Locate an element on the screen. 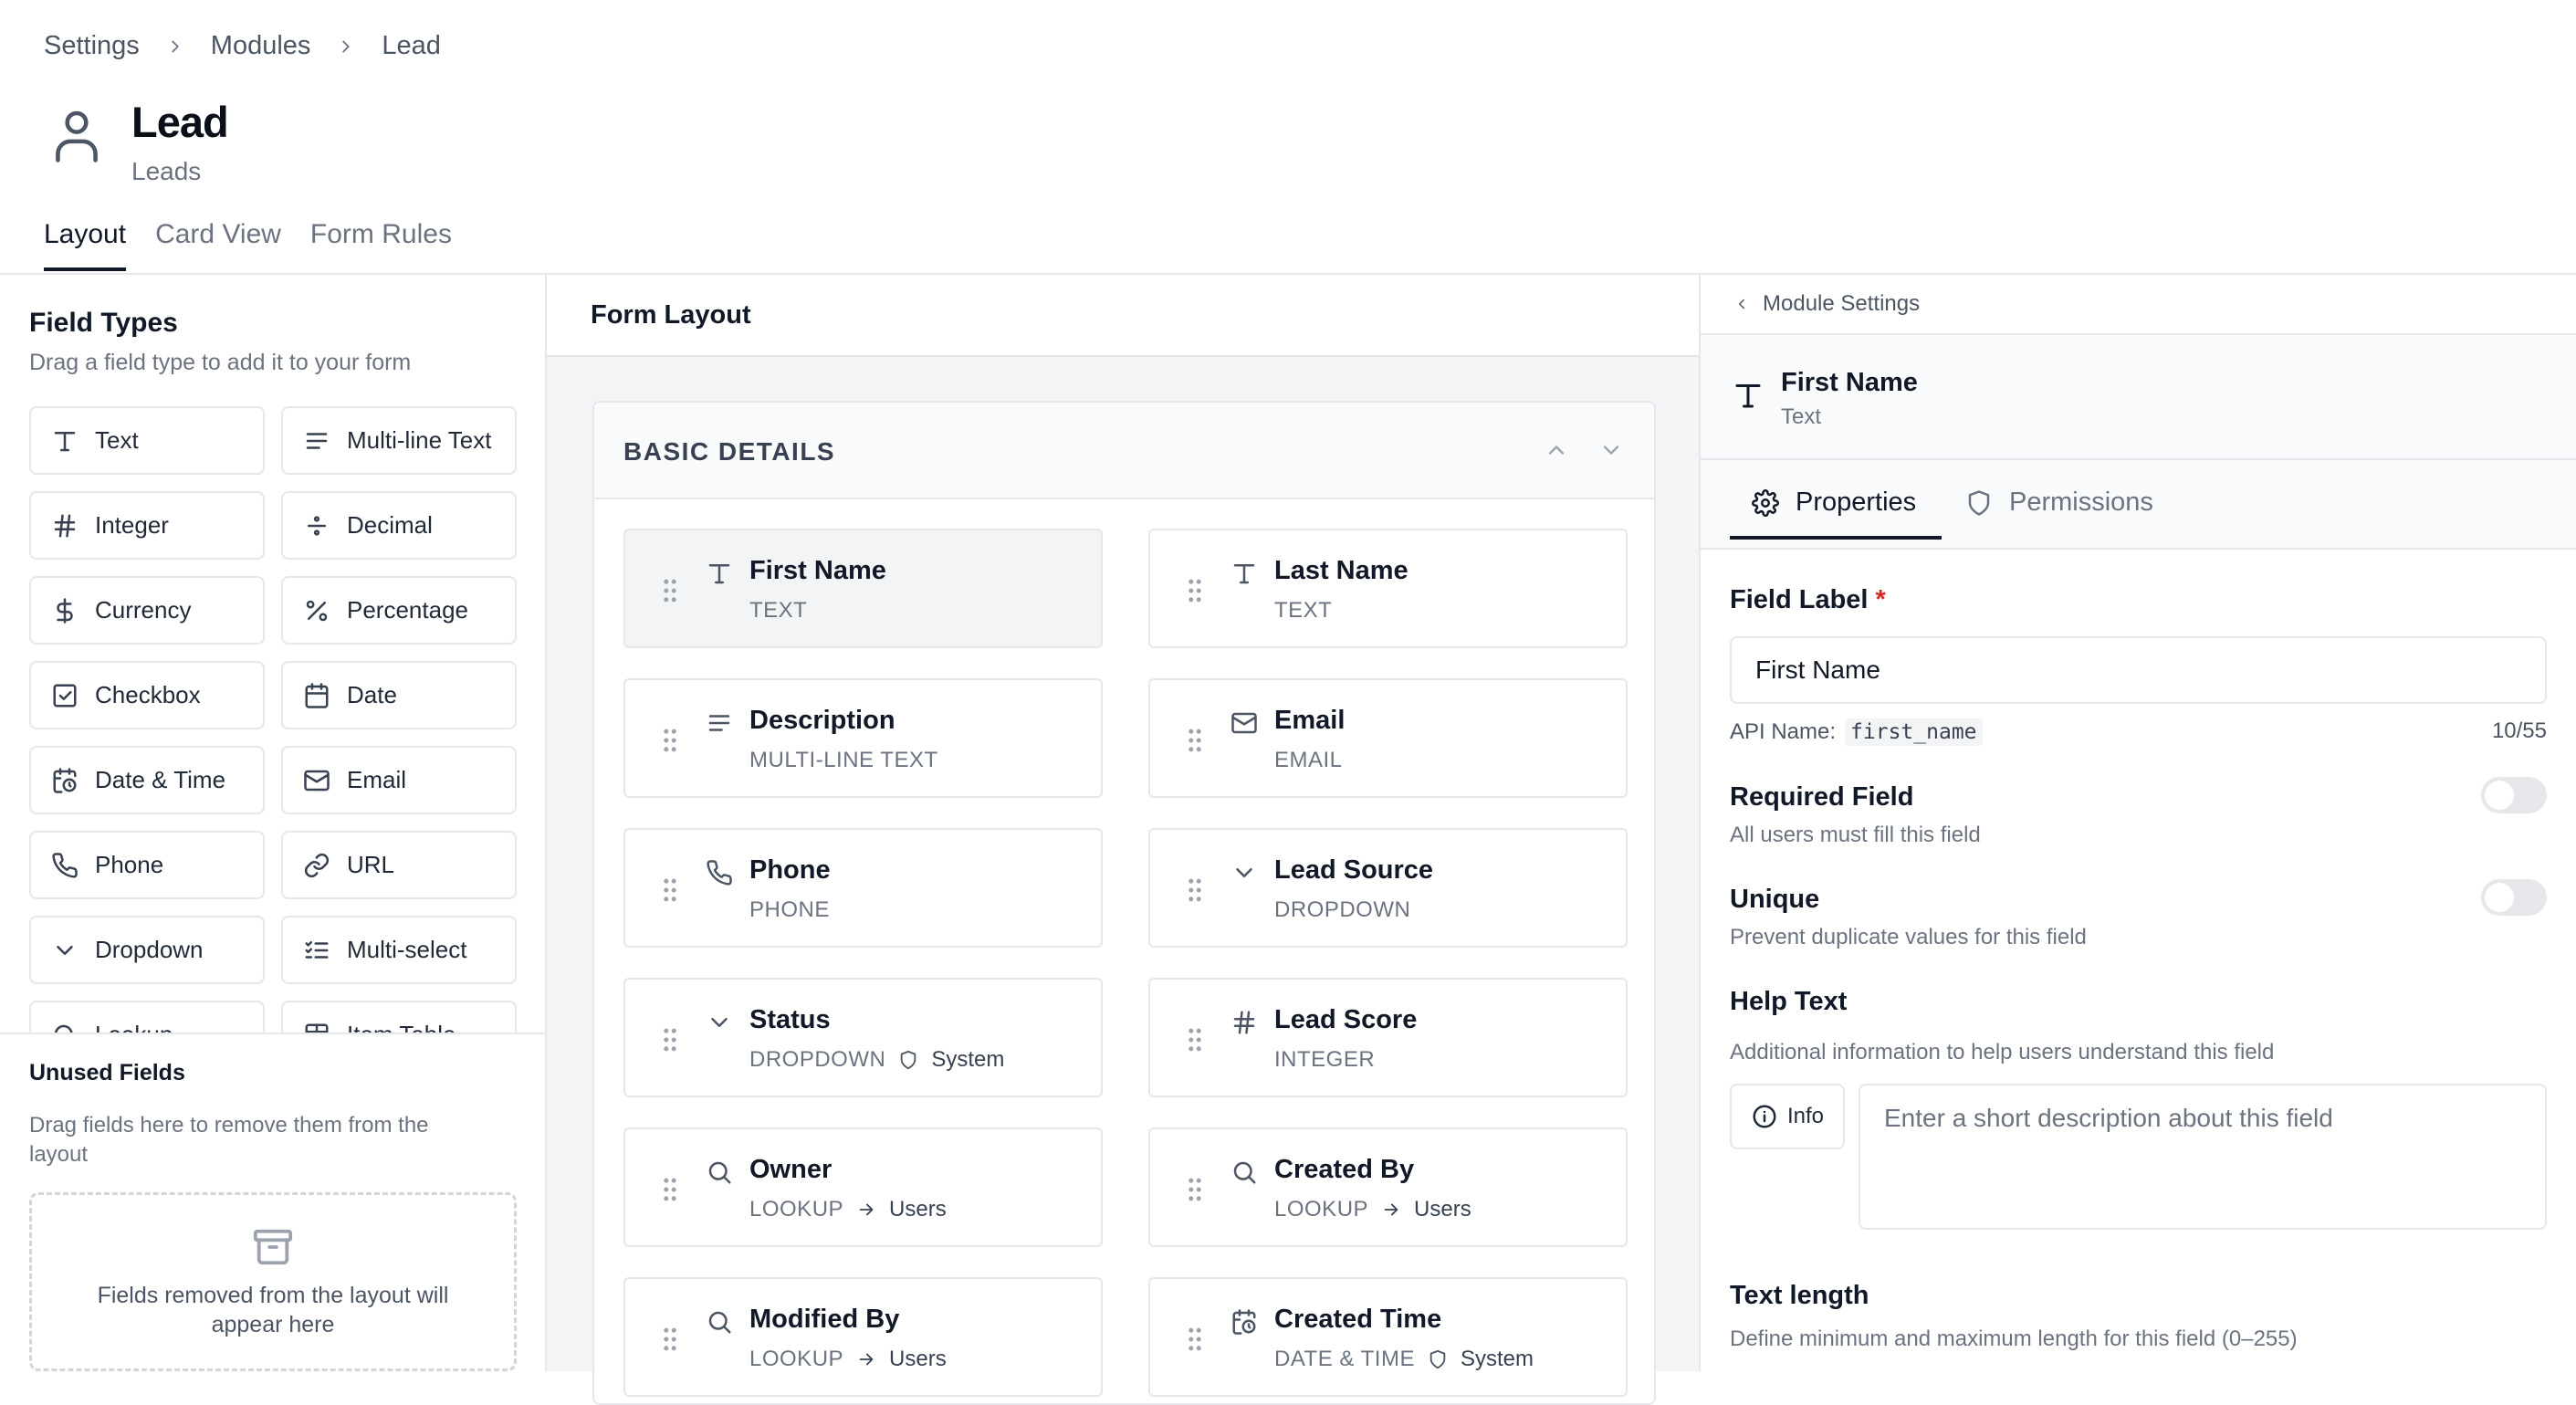 This screenshot has height=1405, width=2576. field-type-item-table: Item Table is located at coordinates (399, 1018).